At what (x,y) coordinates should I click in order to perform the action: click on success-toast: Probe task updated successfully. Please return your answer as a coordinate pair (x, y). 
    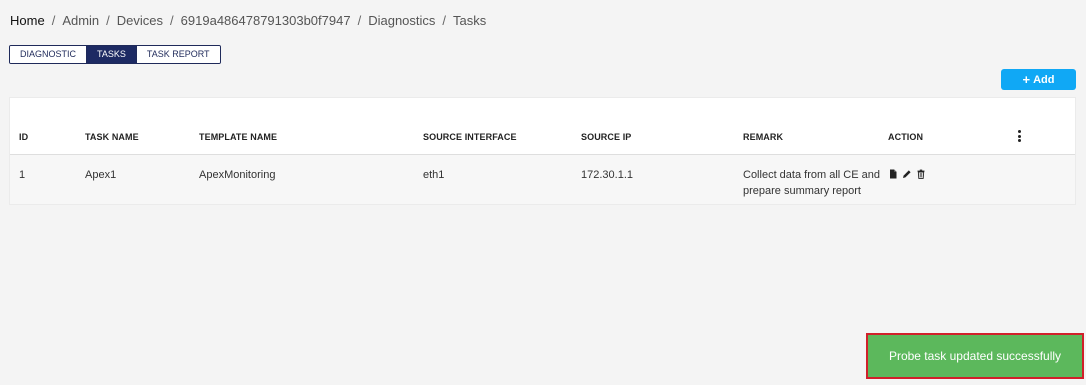
    Looking at the image, I should click on (975, 356).